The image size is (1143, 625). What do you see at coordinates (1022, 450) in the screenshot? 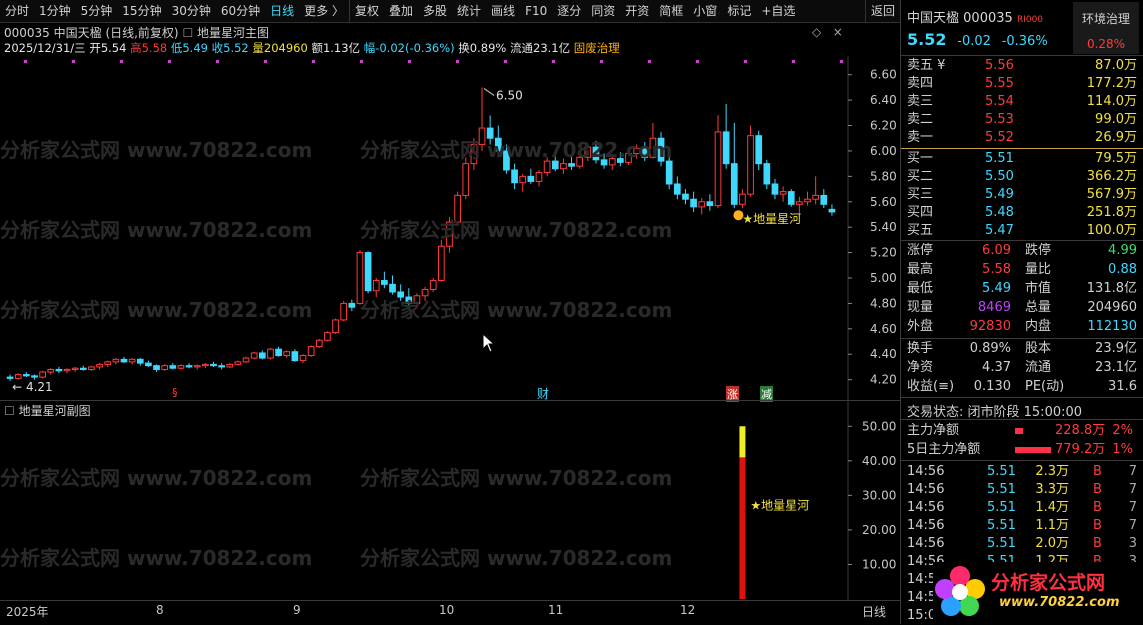
I see `flow-row: 5日主力净额 779.2万 1%` at bounding box center [1022, 450].